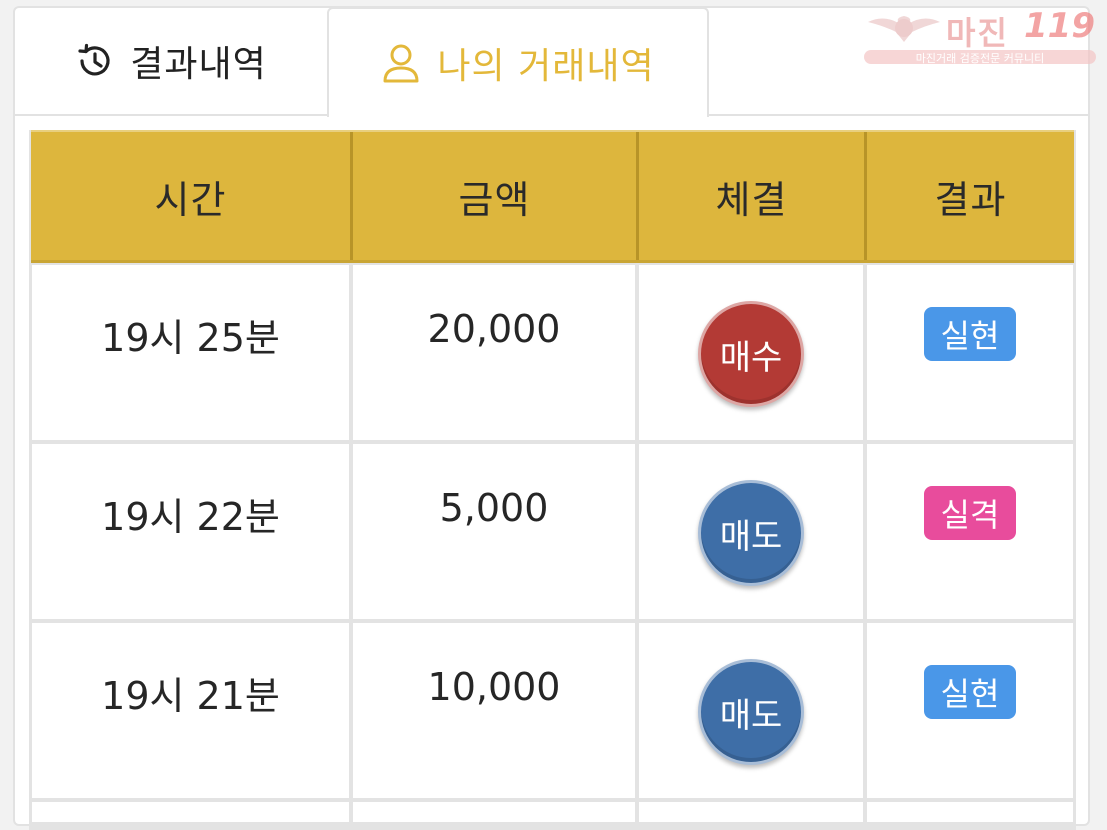 The image size is (1107, 830). Describe the element at coordinates (1059, 26) in the screenshot. I see `watermark-number: 119` at that location.